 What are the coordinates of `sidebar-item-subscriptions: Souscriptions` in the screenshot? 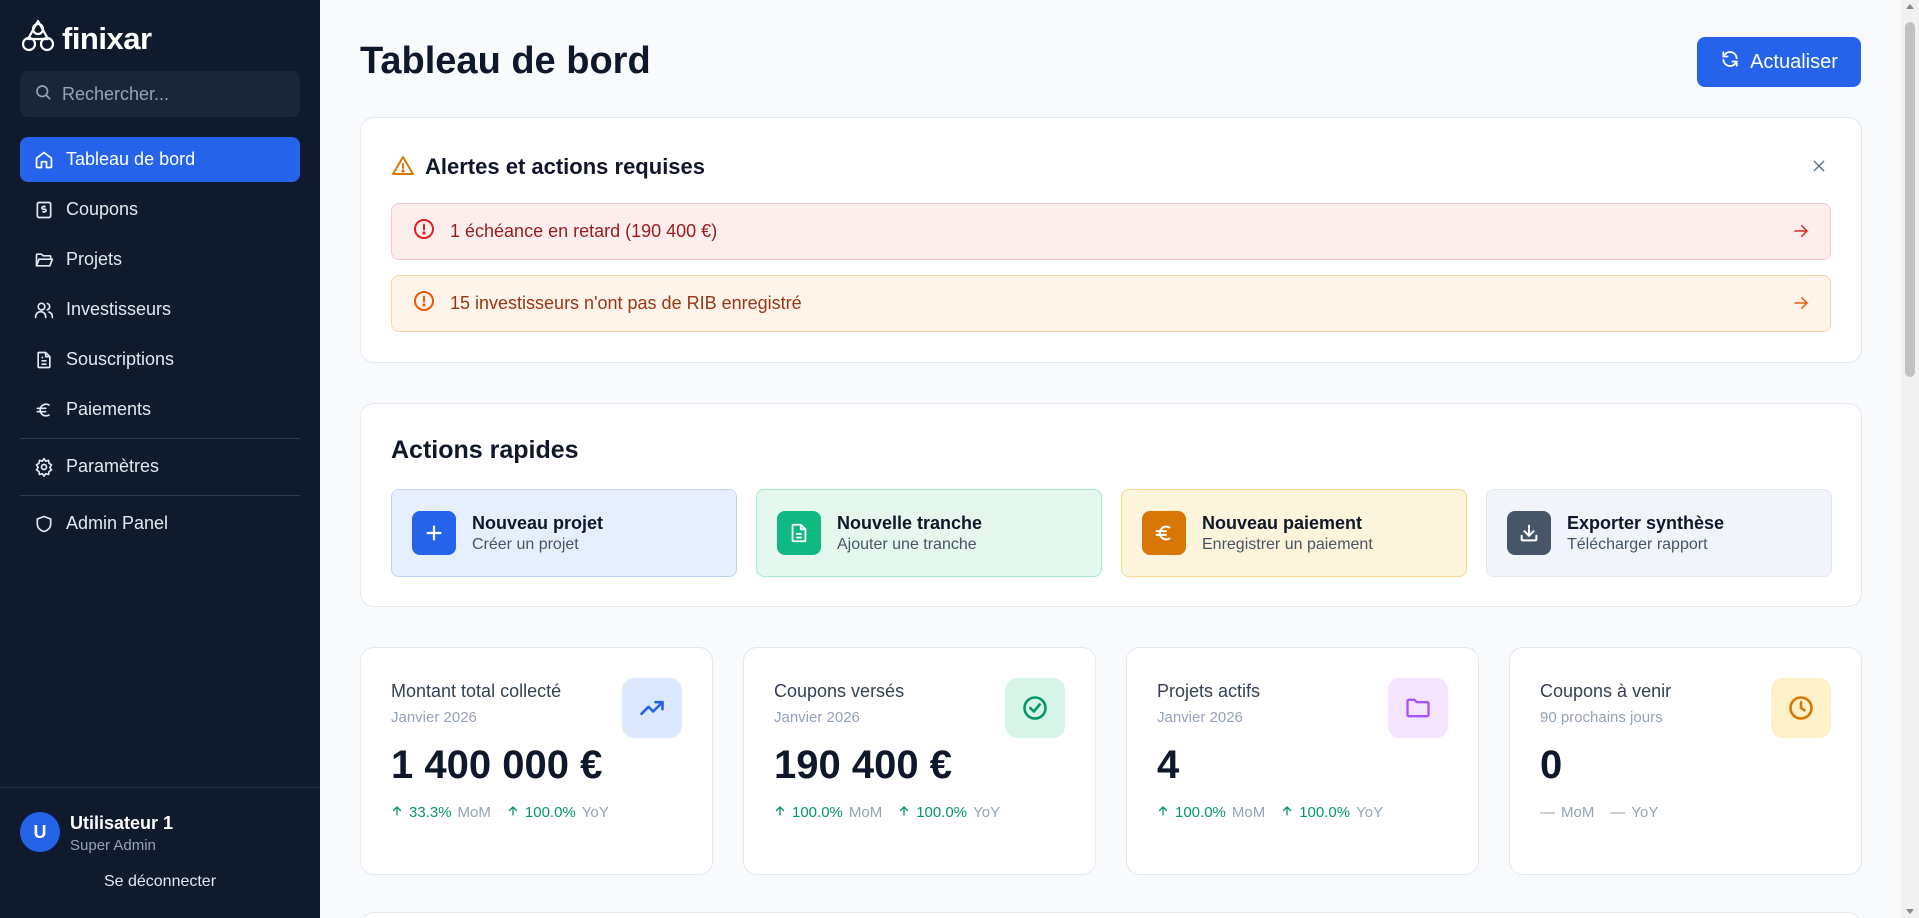 It's located at (160, 359).